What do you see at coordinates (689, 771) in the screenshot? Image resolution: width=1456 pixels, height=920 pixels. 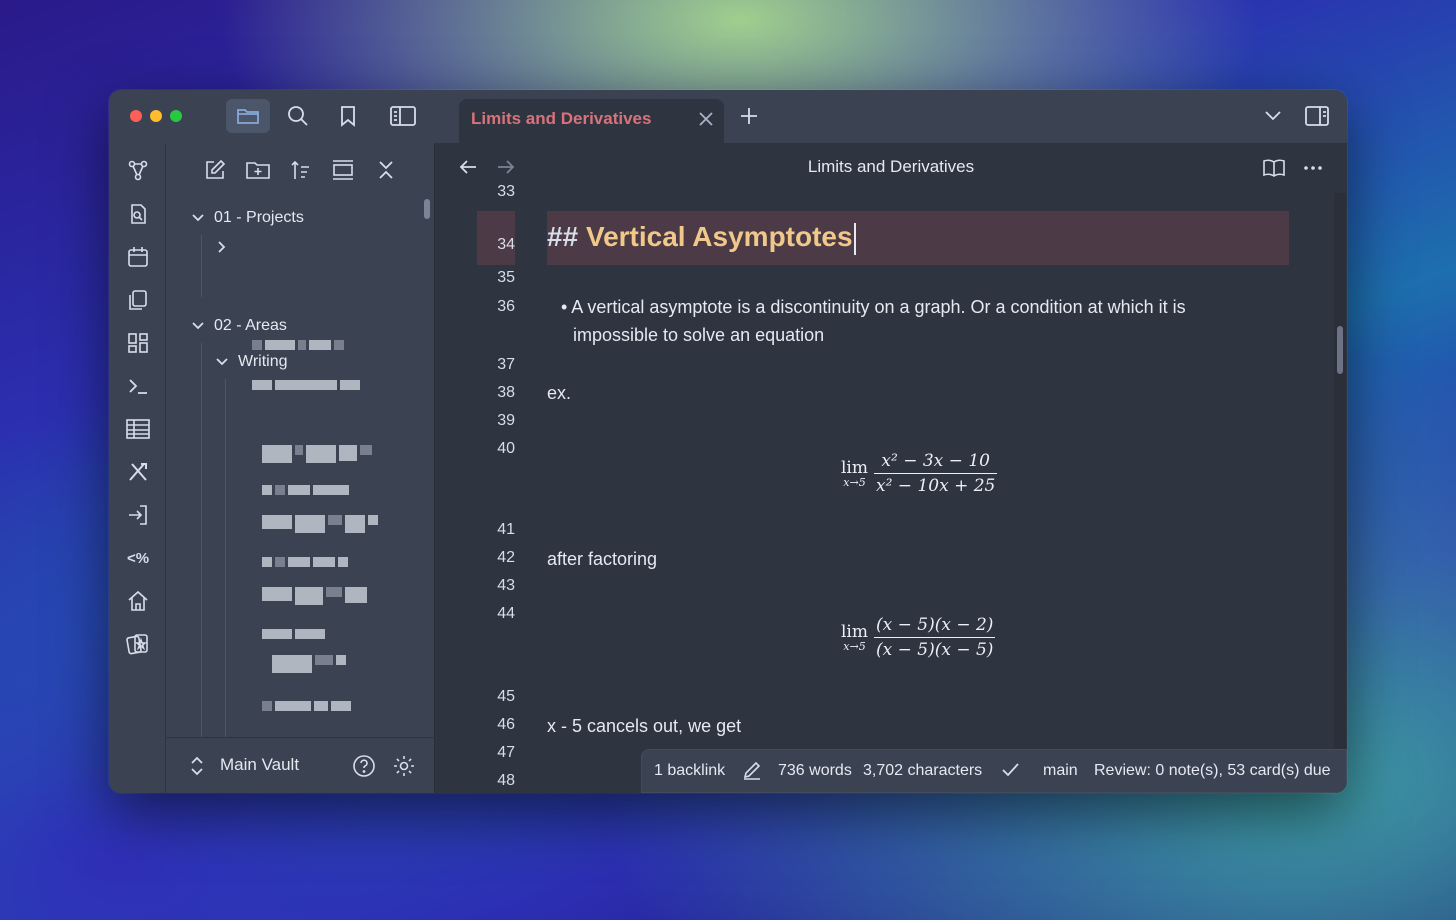 I see `backlinks-count: 1 backlink` at bounding box center [689, 771].